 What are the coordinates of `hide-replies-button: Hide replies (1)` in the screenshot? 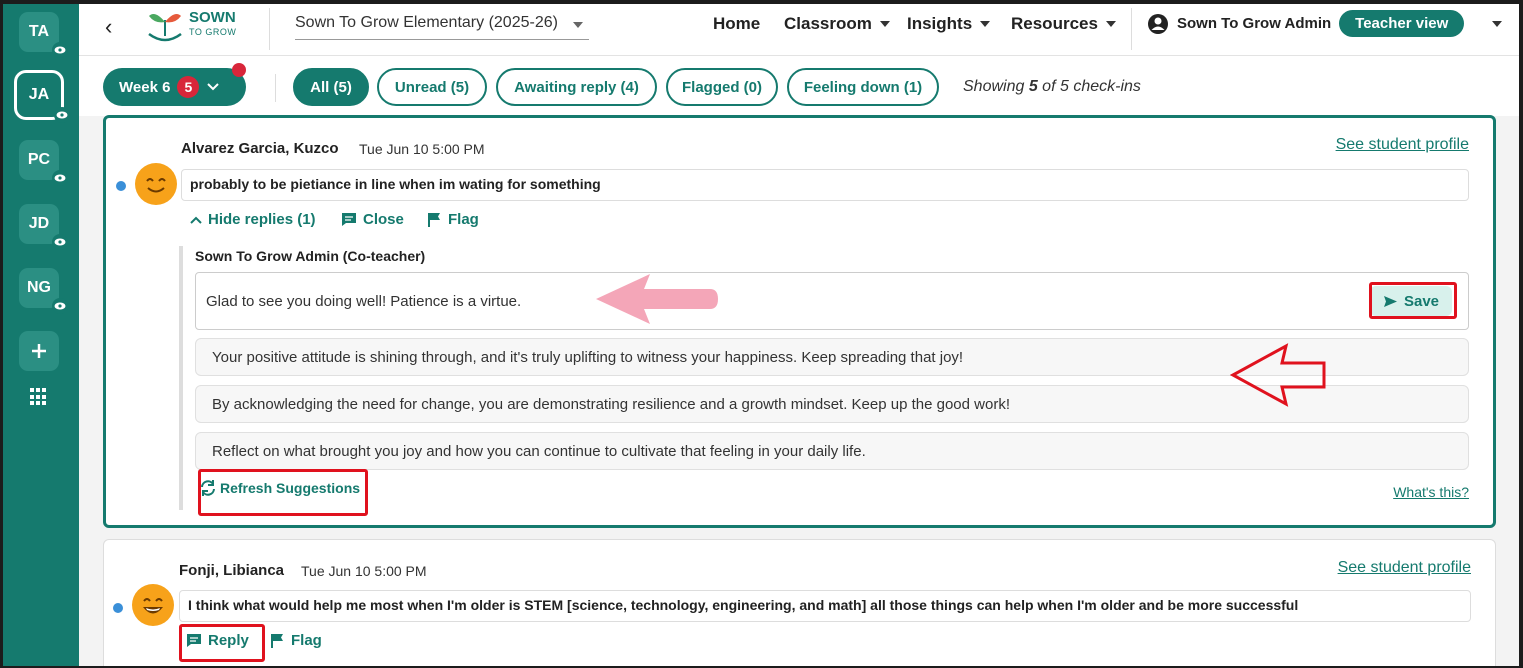 It's located at (253, 219).